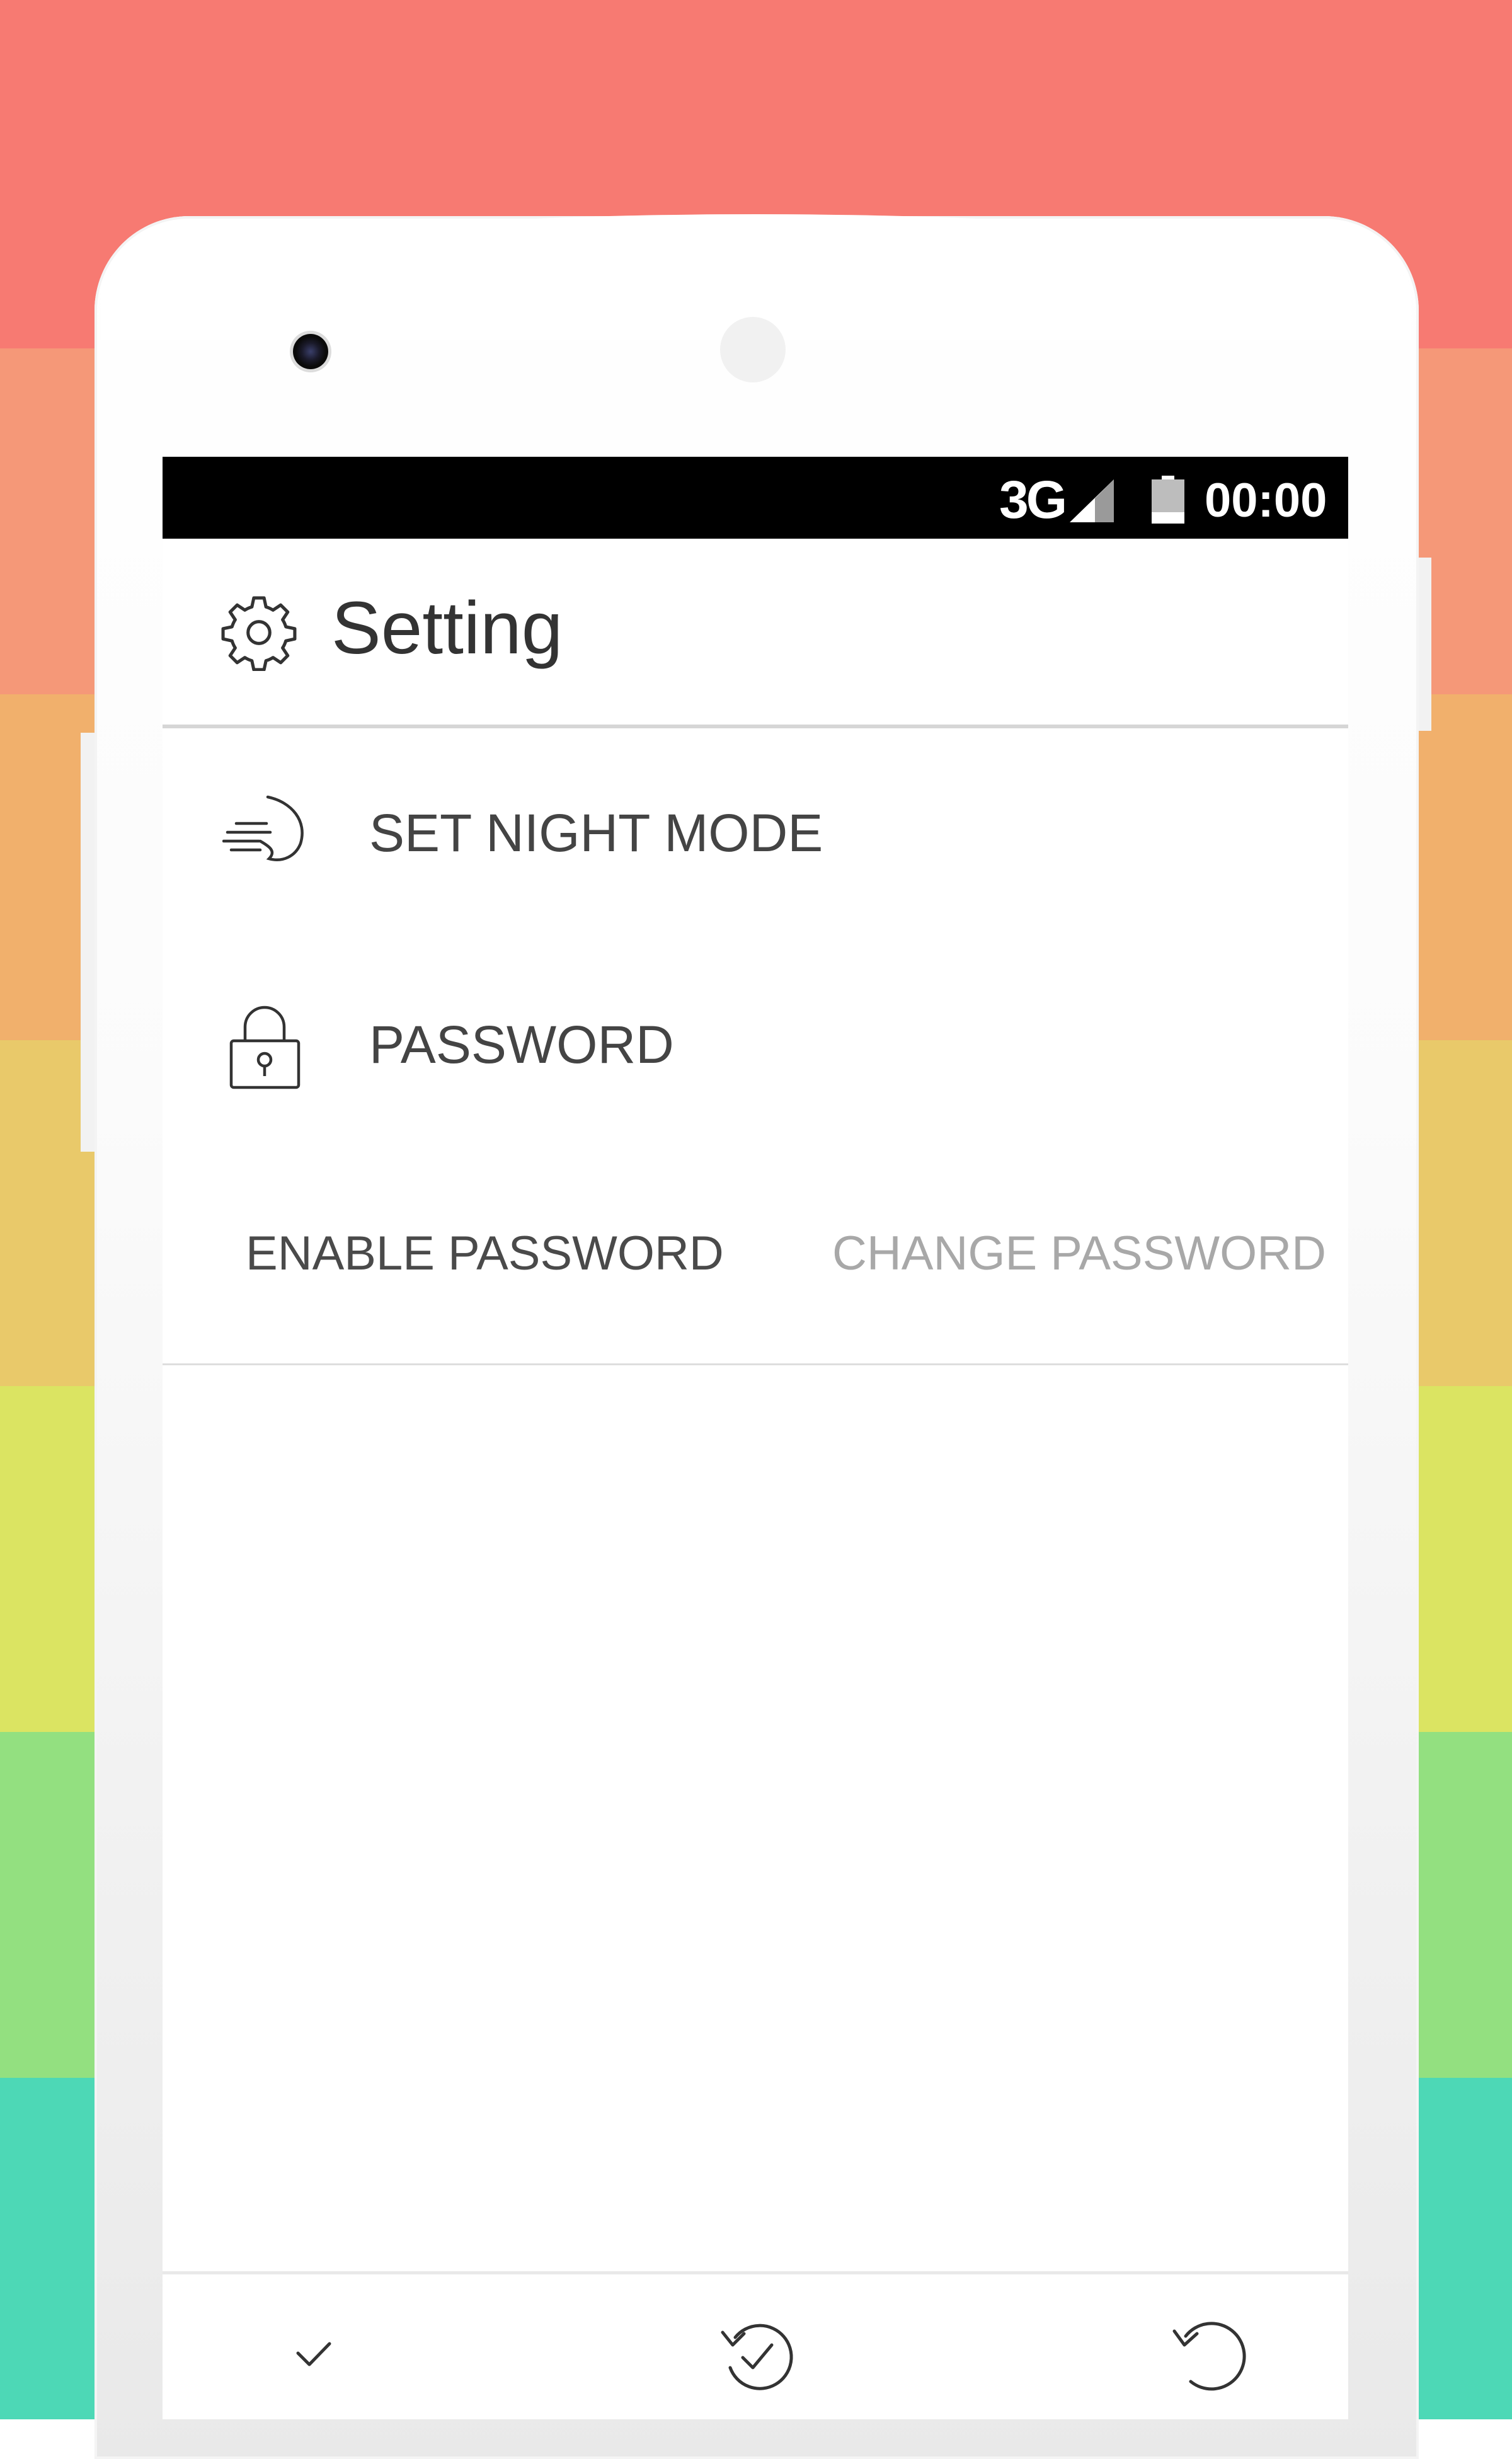 The width and height of the screenshot is (1512, 2459). Describe the element at coordinates (1424, 644) in the screenshot. I see `phone-power-button` at that location.